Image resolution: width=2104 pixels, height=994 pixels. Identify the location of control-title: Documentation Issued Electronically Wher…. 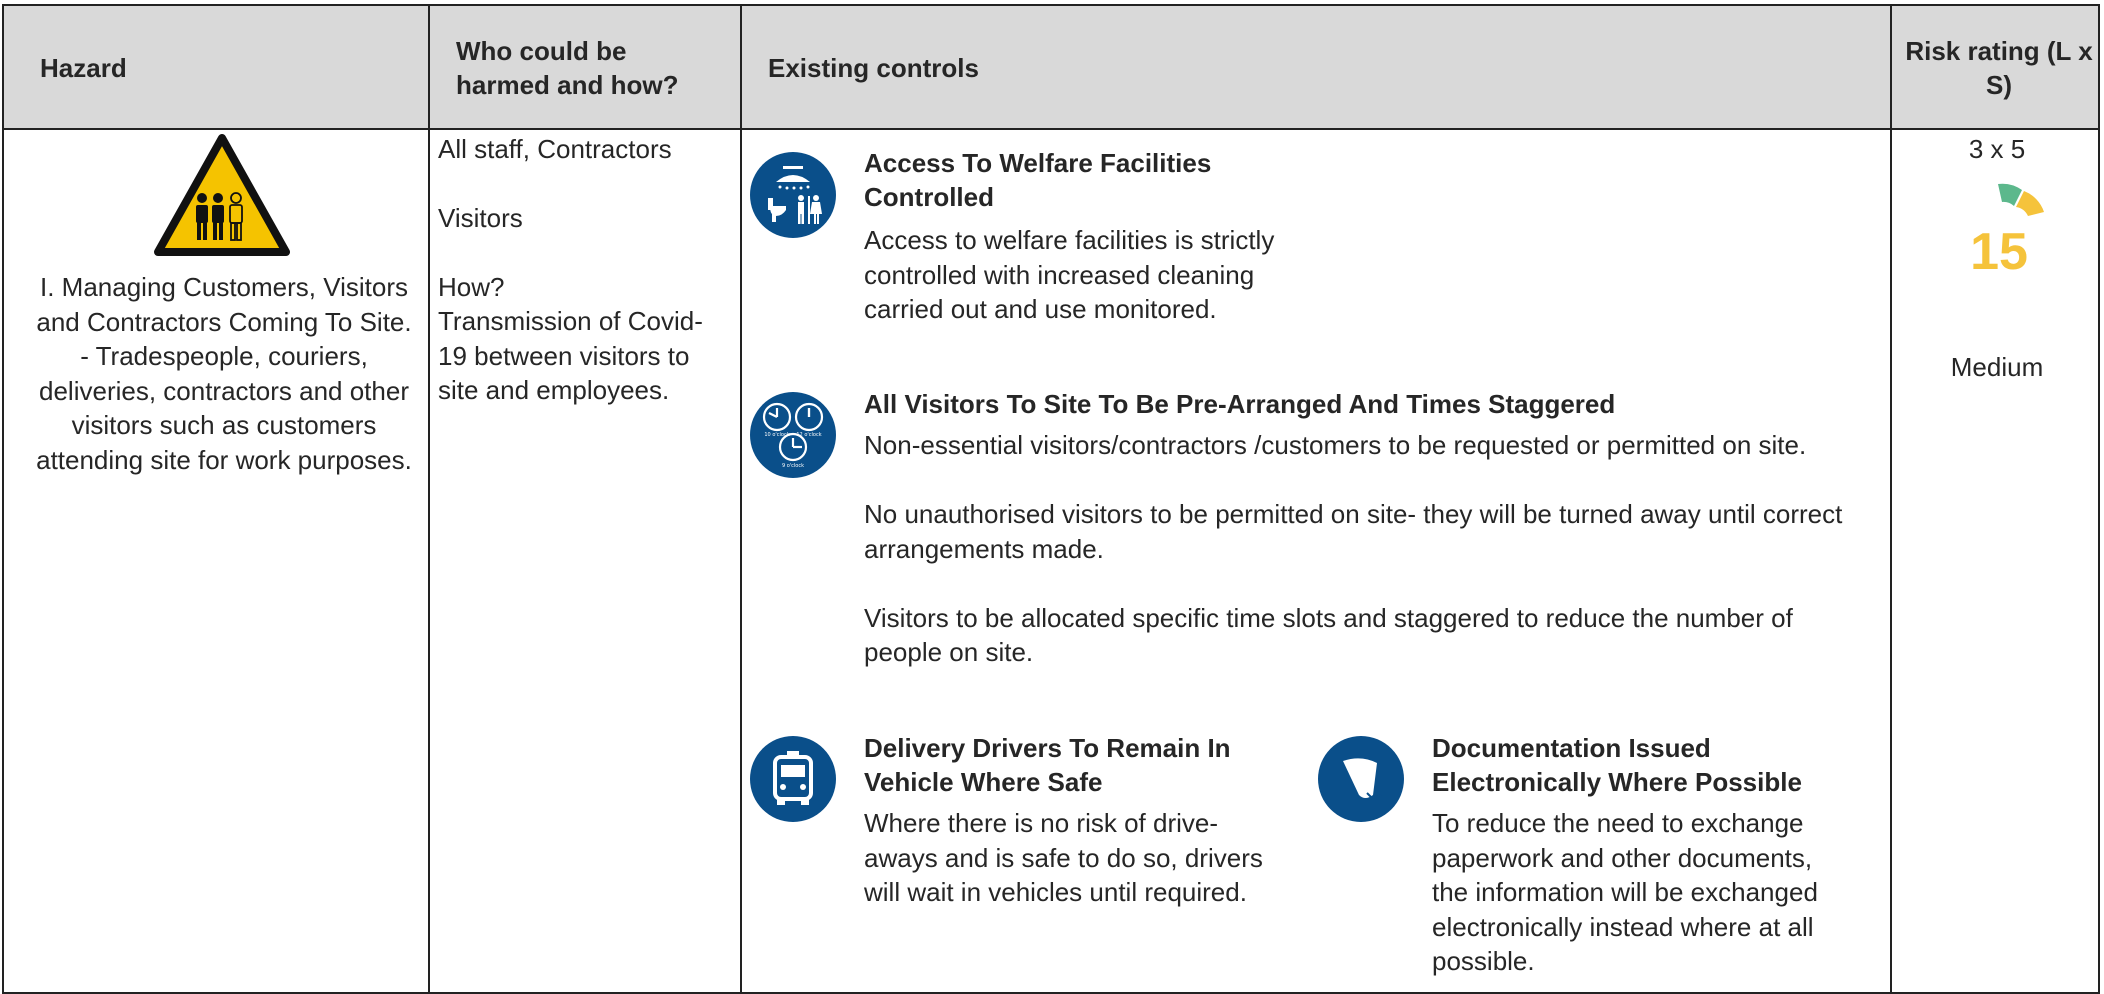
(1617, 765).